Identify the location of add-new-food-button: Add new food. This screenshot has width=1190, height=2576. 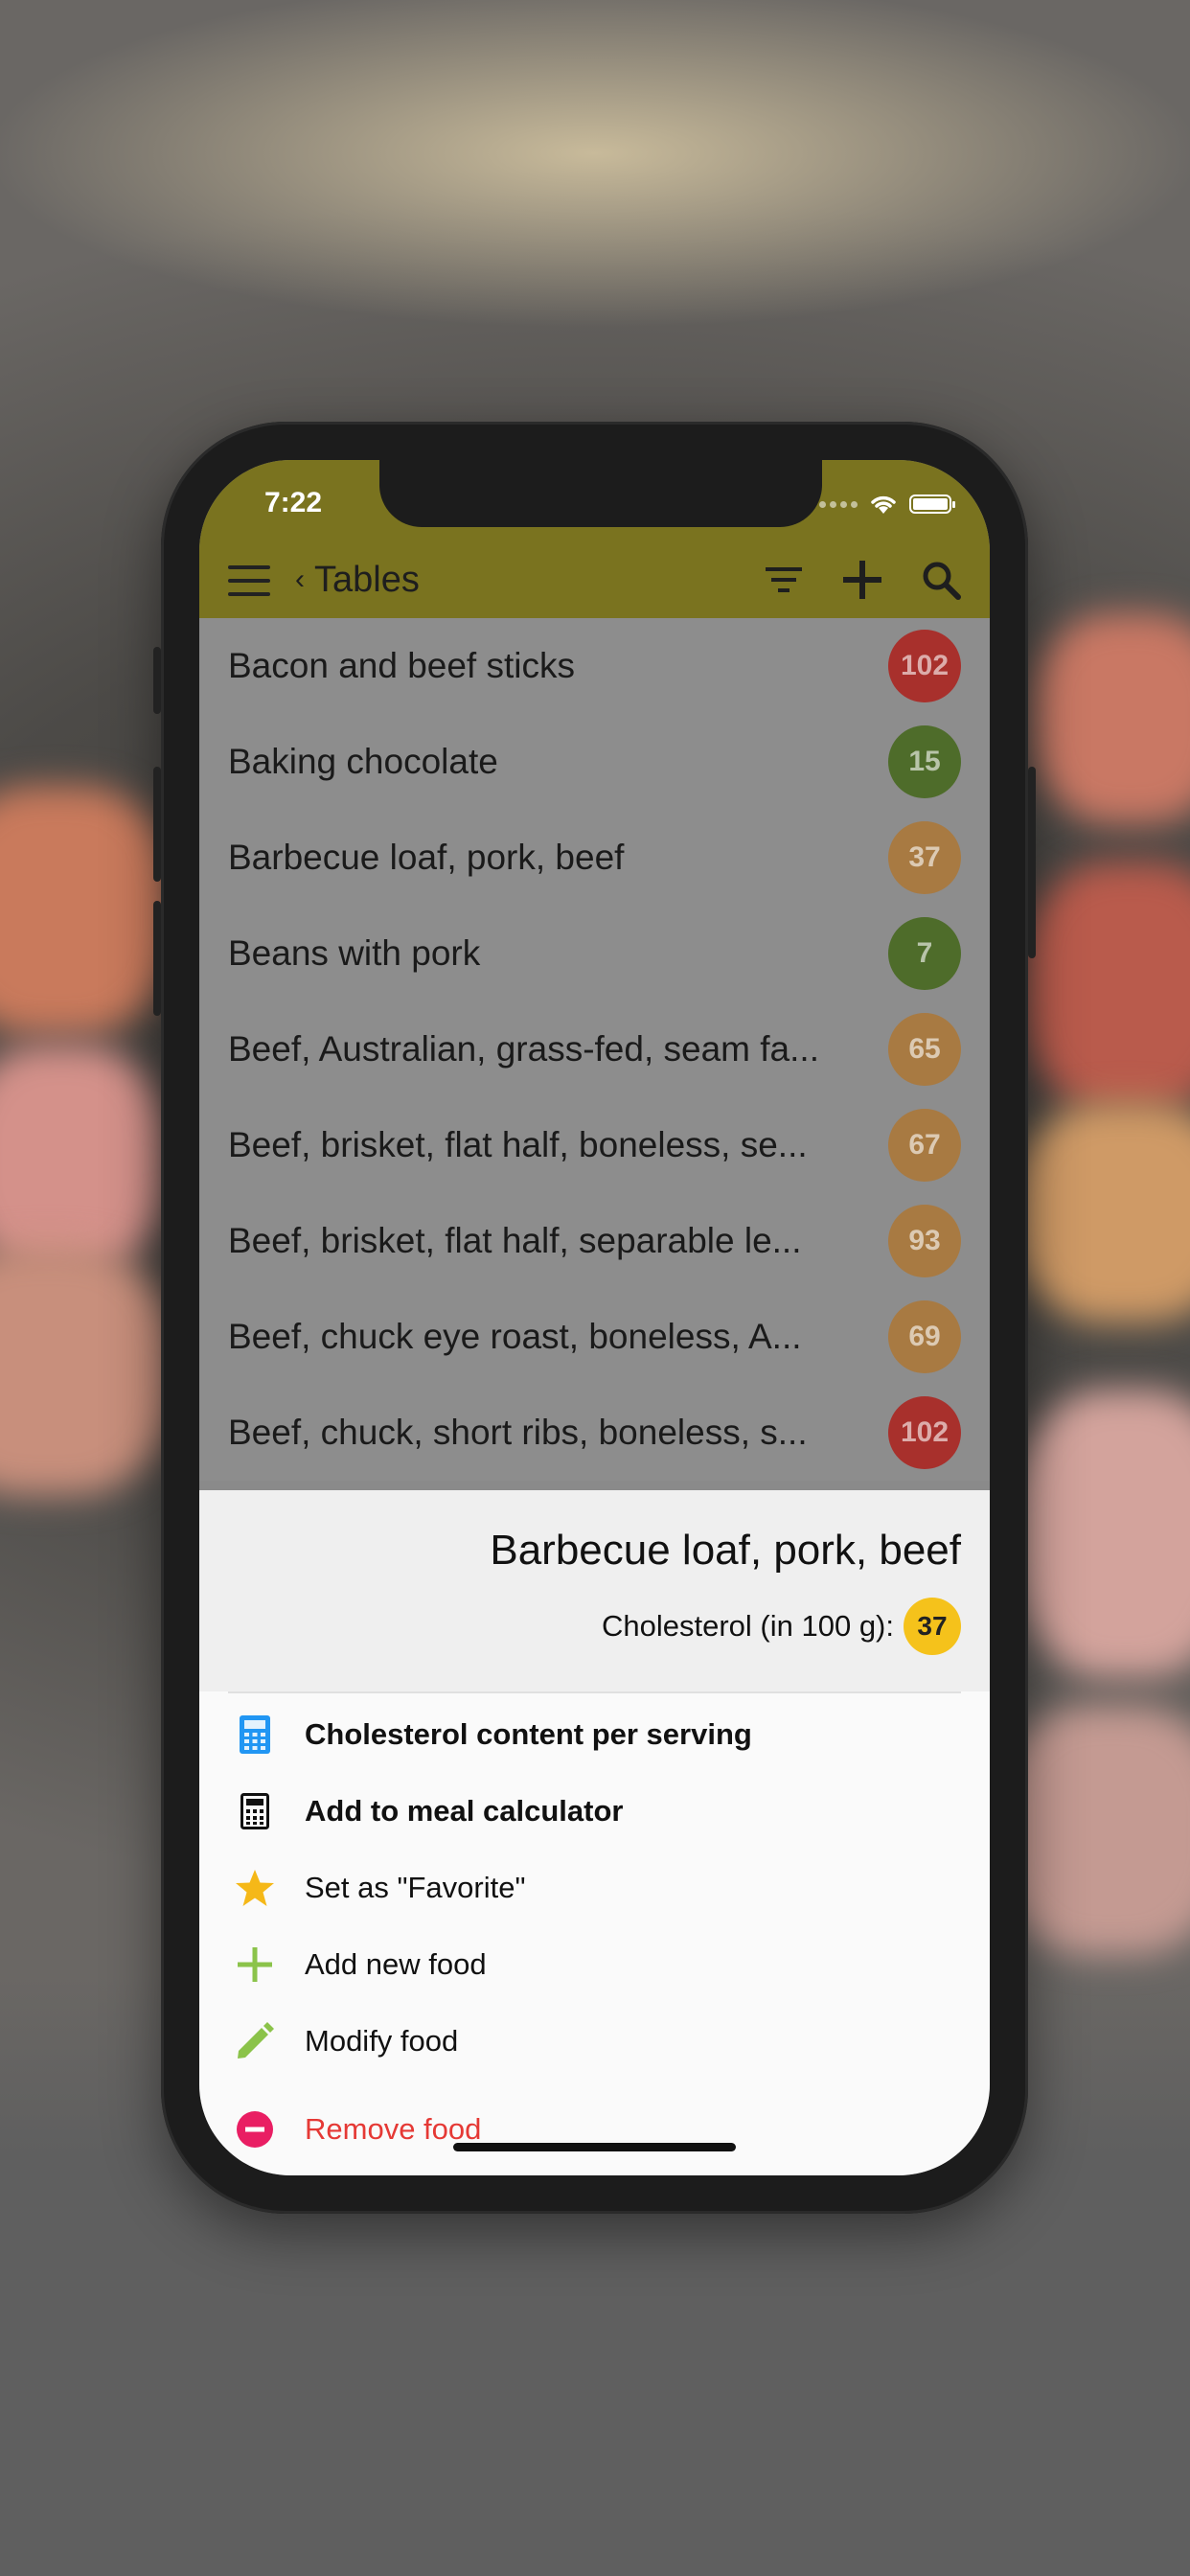
(594, 1965).